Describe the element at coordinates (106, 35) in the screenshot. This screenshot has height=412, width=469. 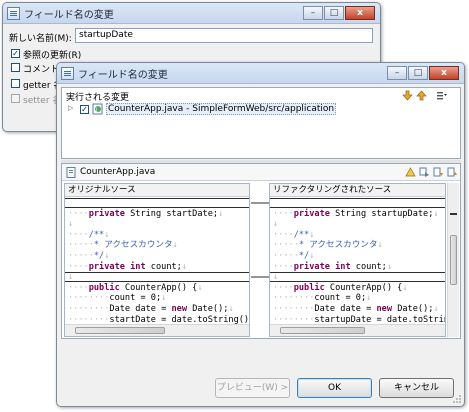
I see `new-name-value: startupDate` at that location.